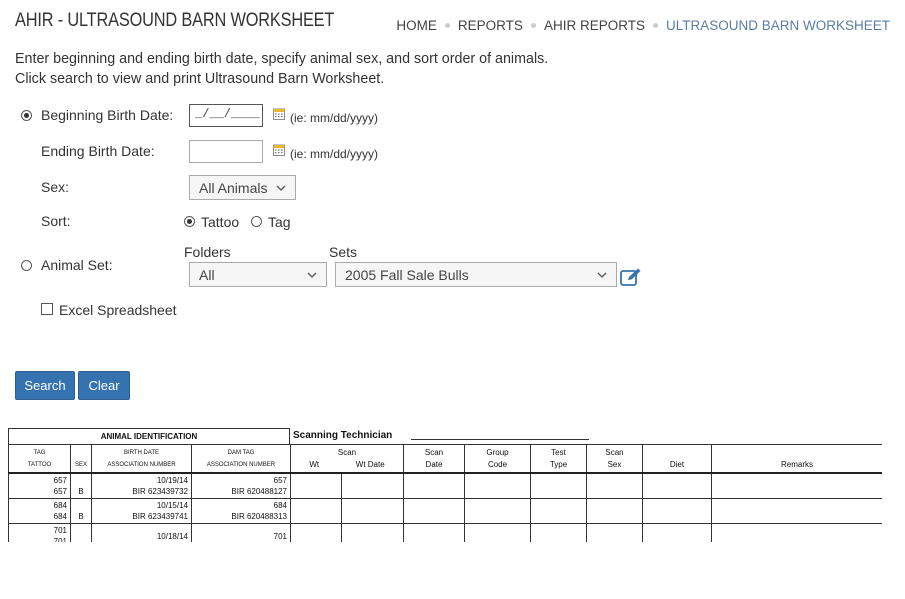 The image size is (905, 599). I want to click on breadcrumb-current: ULTRASOUND BARN WORKSHEET, so click(777, 25).